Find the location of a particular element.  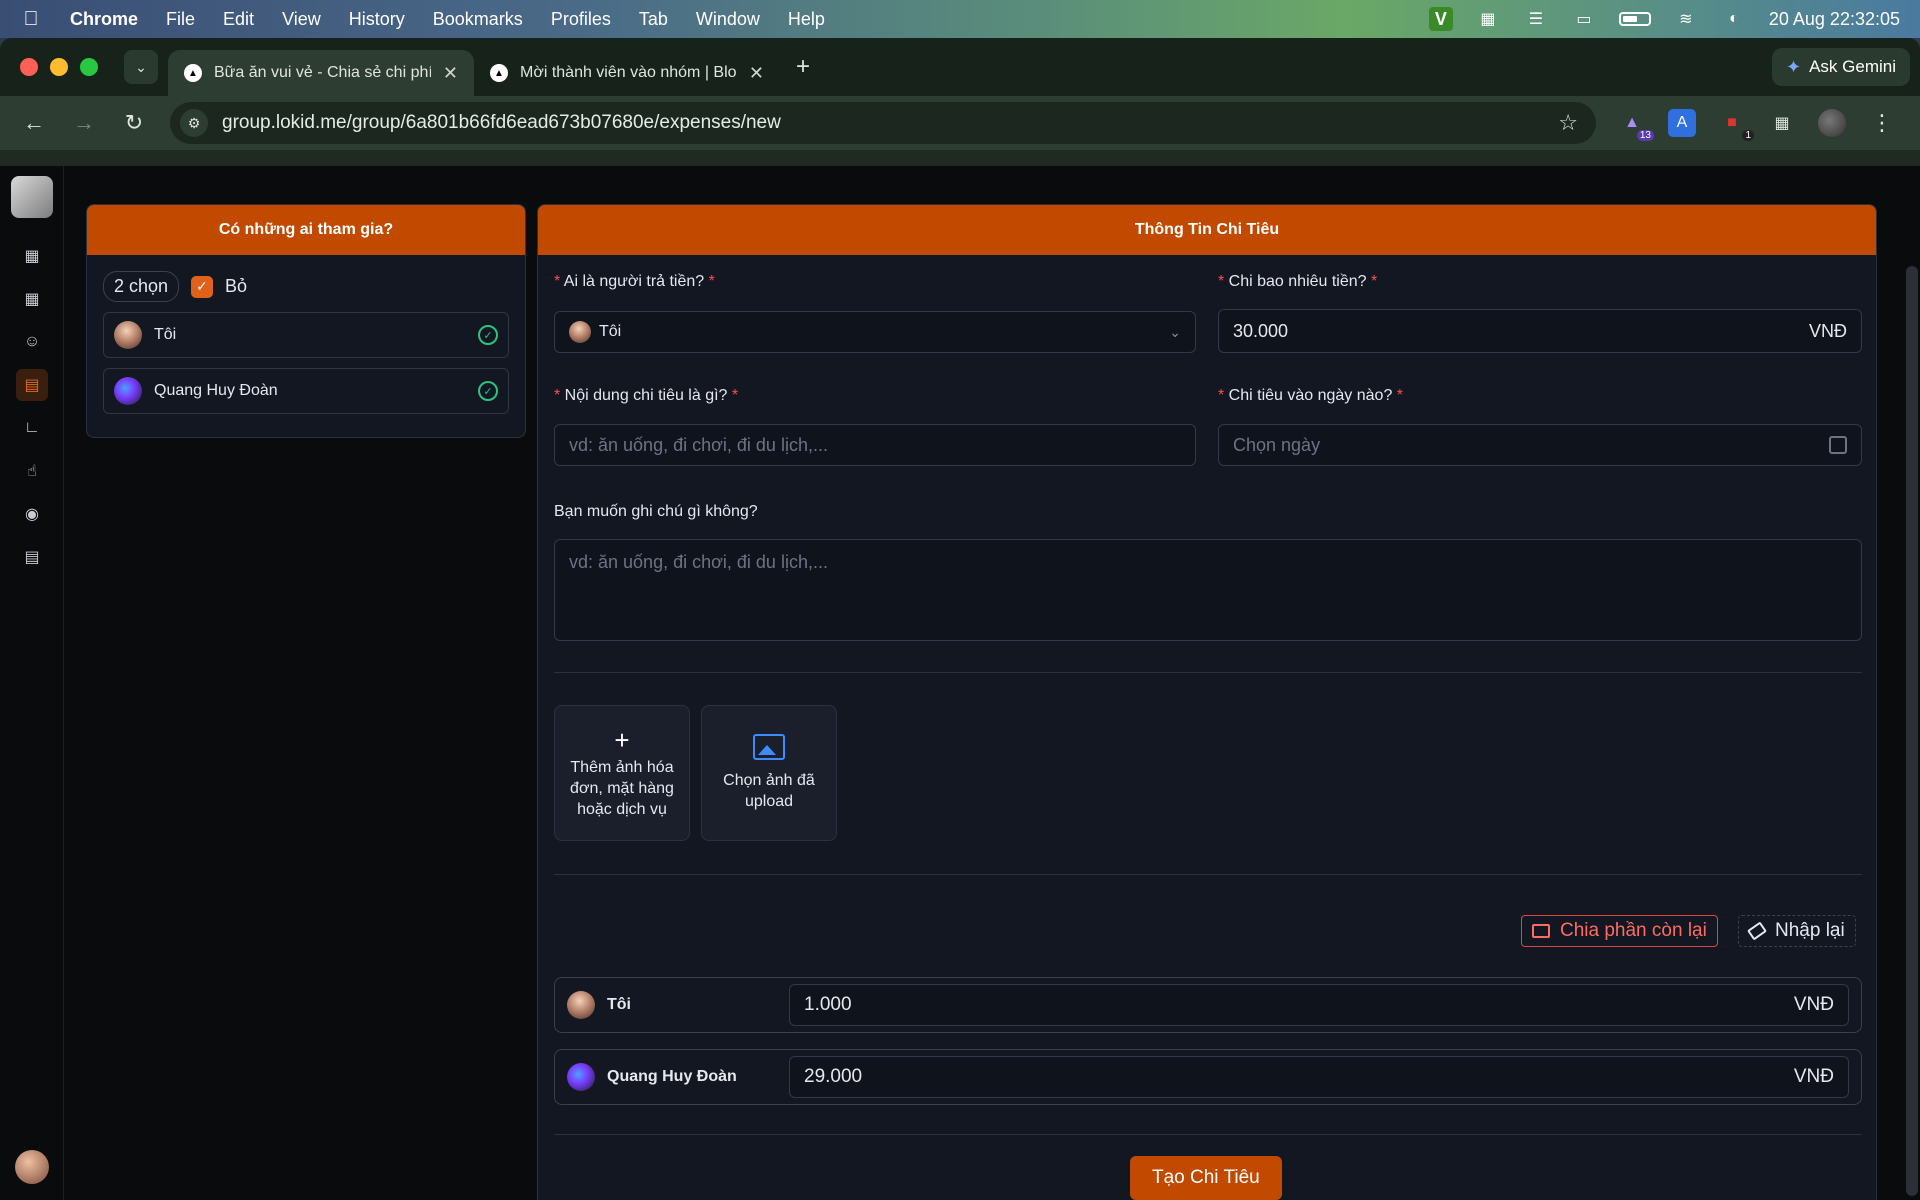

gemini-sparkle-icon: ✦ is located at coordinates (1793, 66).